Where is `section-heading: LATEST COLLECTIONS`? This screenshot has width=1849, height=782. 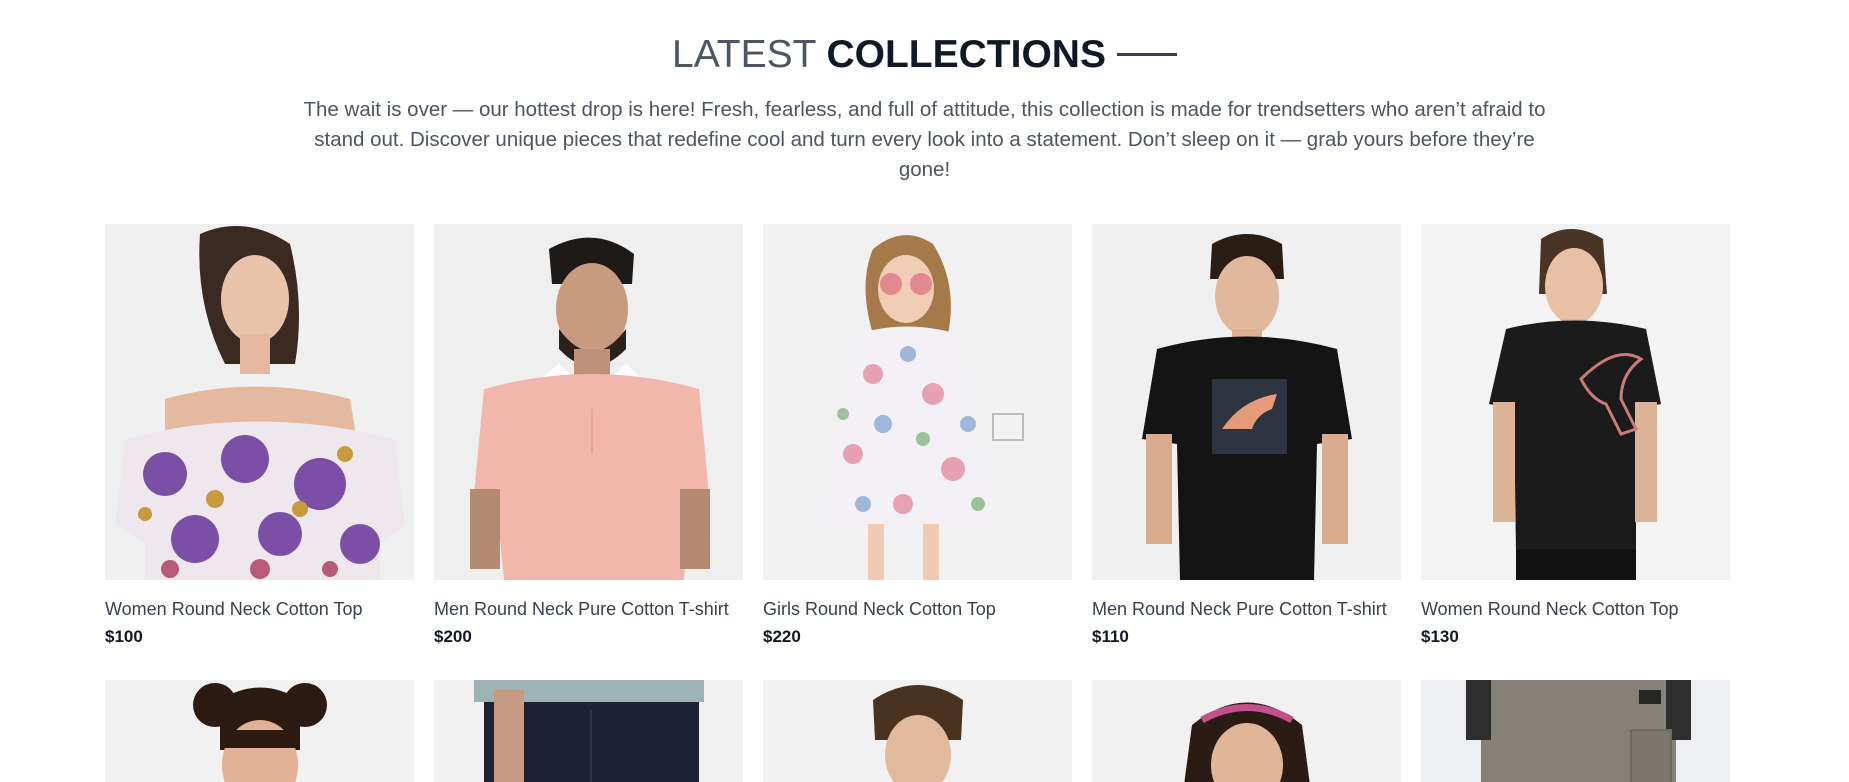
section-heading: LATEST COLLECTIONS is located at coordinates (924, 55).